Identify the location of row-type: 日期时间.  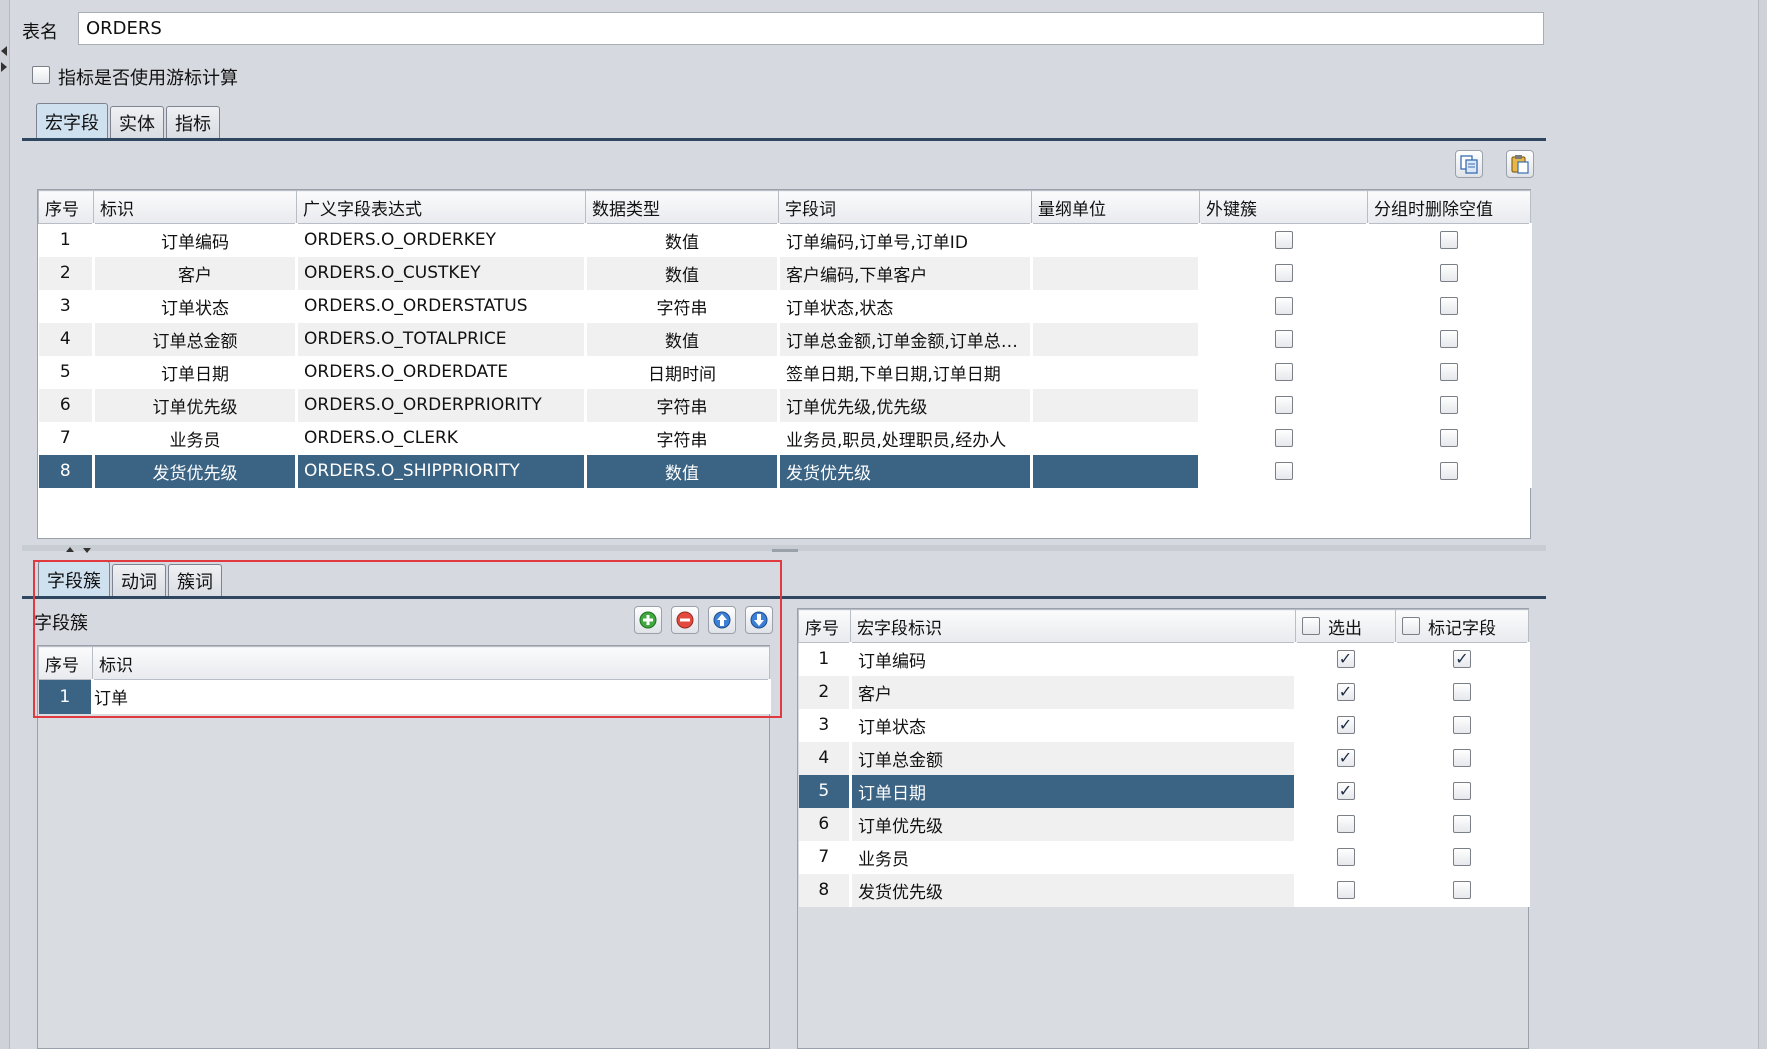
(682, 372).